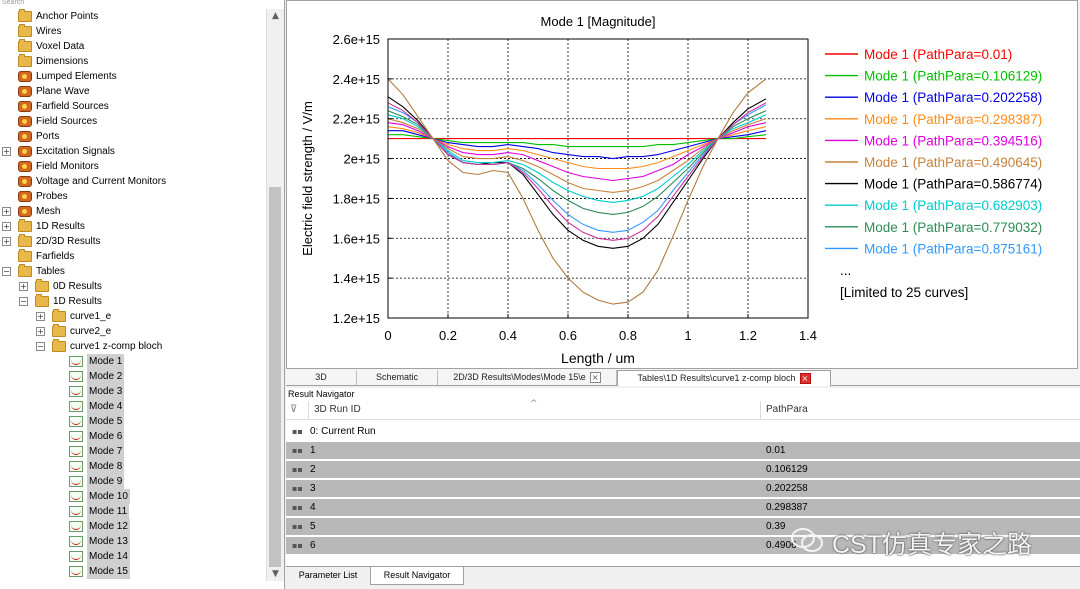 The width and height of the screenshot is (1080, 589). I want to click on tree-item: Lumped Elements, so click(133, 76).